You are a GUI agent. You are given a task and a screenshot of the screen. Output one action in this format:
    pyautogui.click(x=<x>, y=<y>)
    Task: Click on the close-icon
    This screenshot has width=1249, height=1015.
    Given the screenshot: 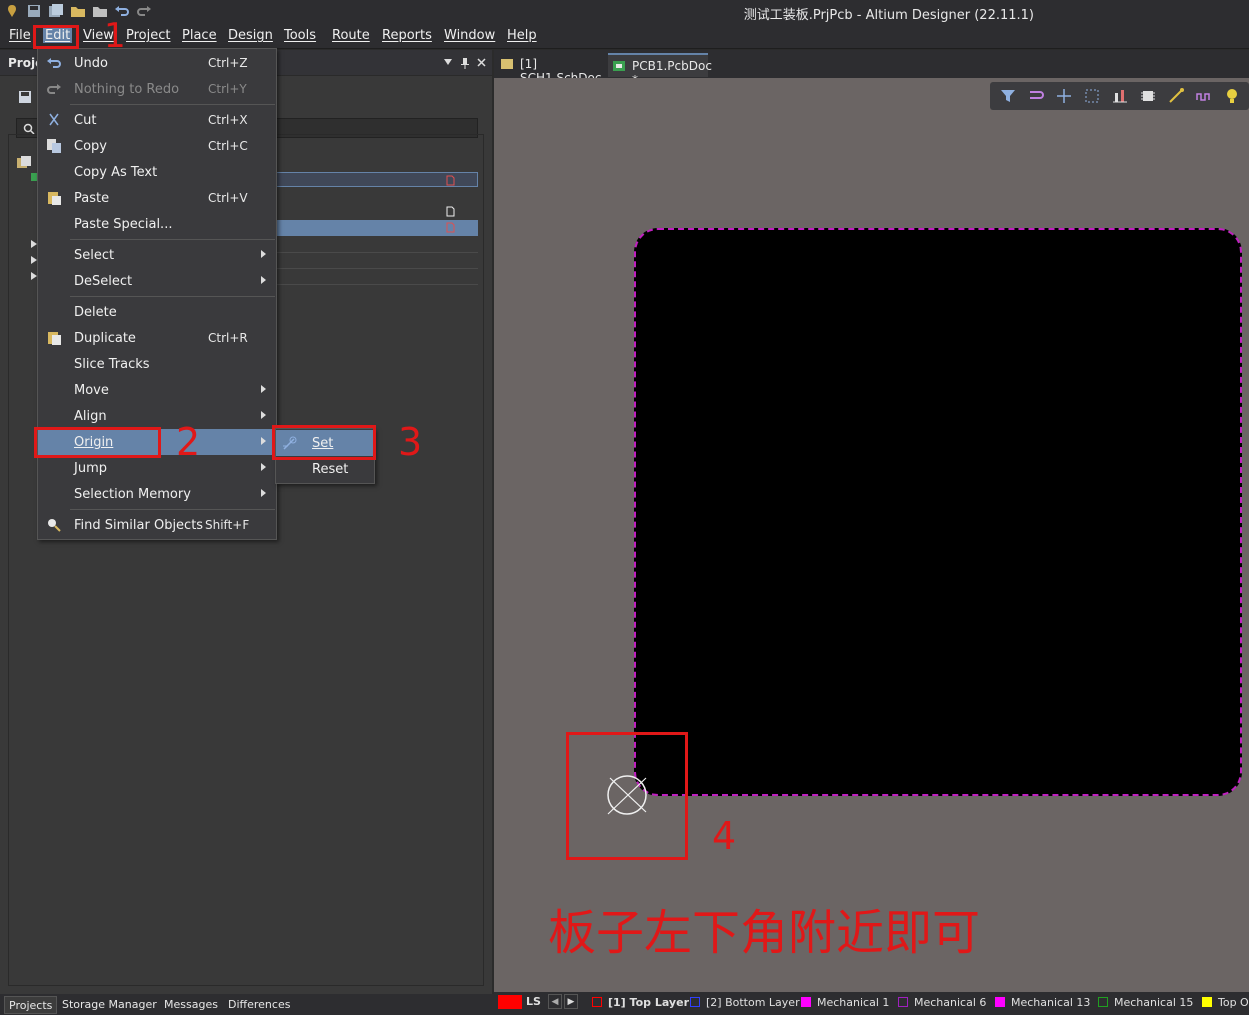 What is the action you would take?
    pyautogui.click(x=481, y=62)
    